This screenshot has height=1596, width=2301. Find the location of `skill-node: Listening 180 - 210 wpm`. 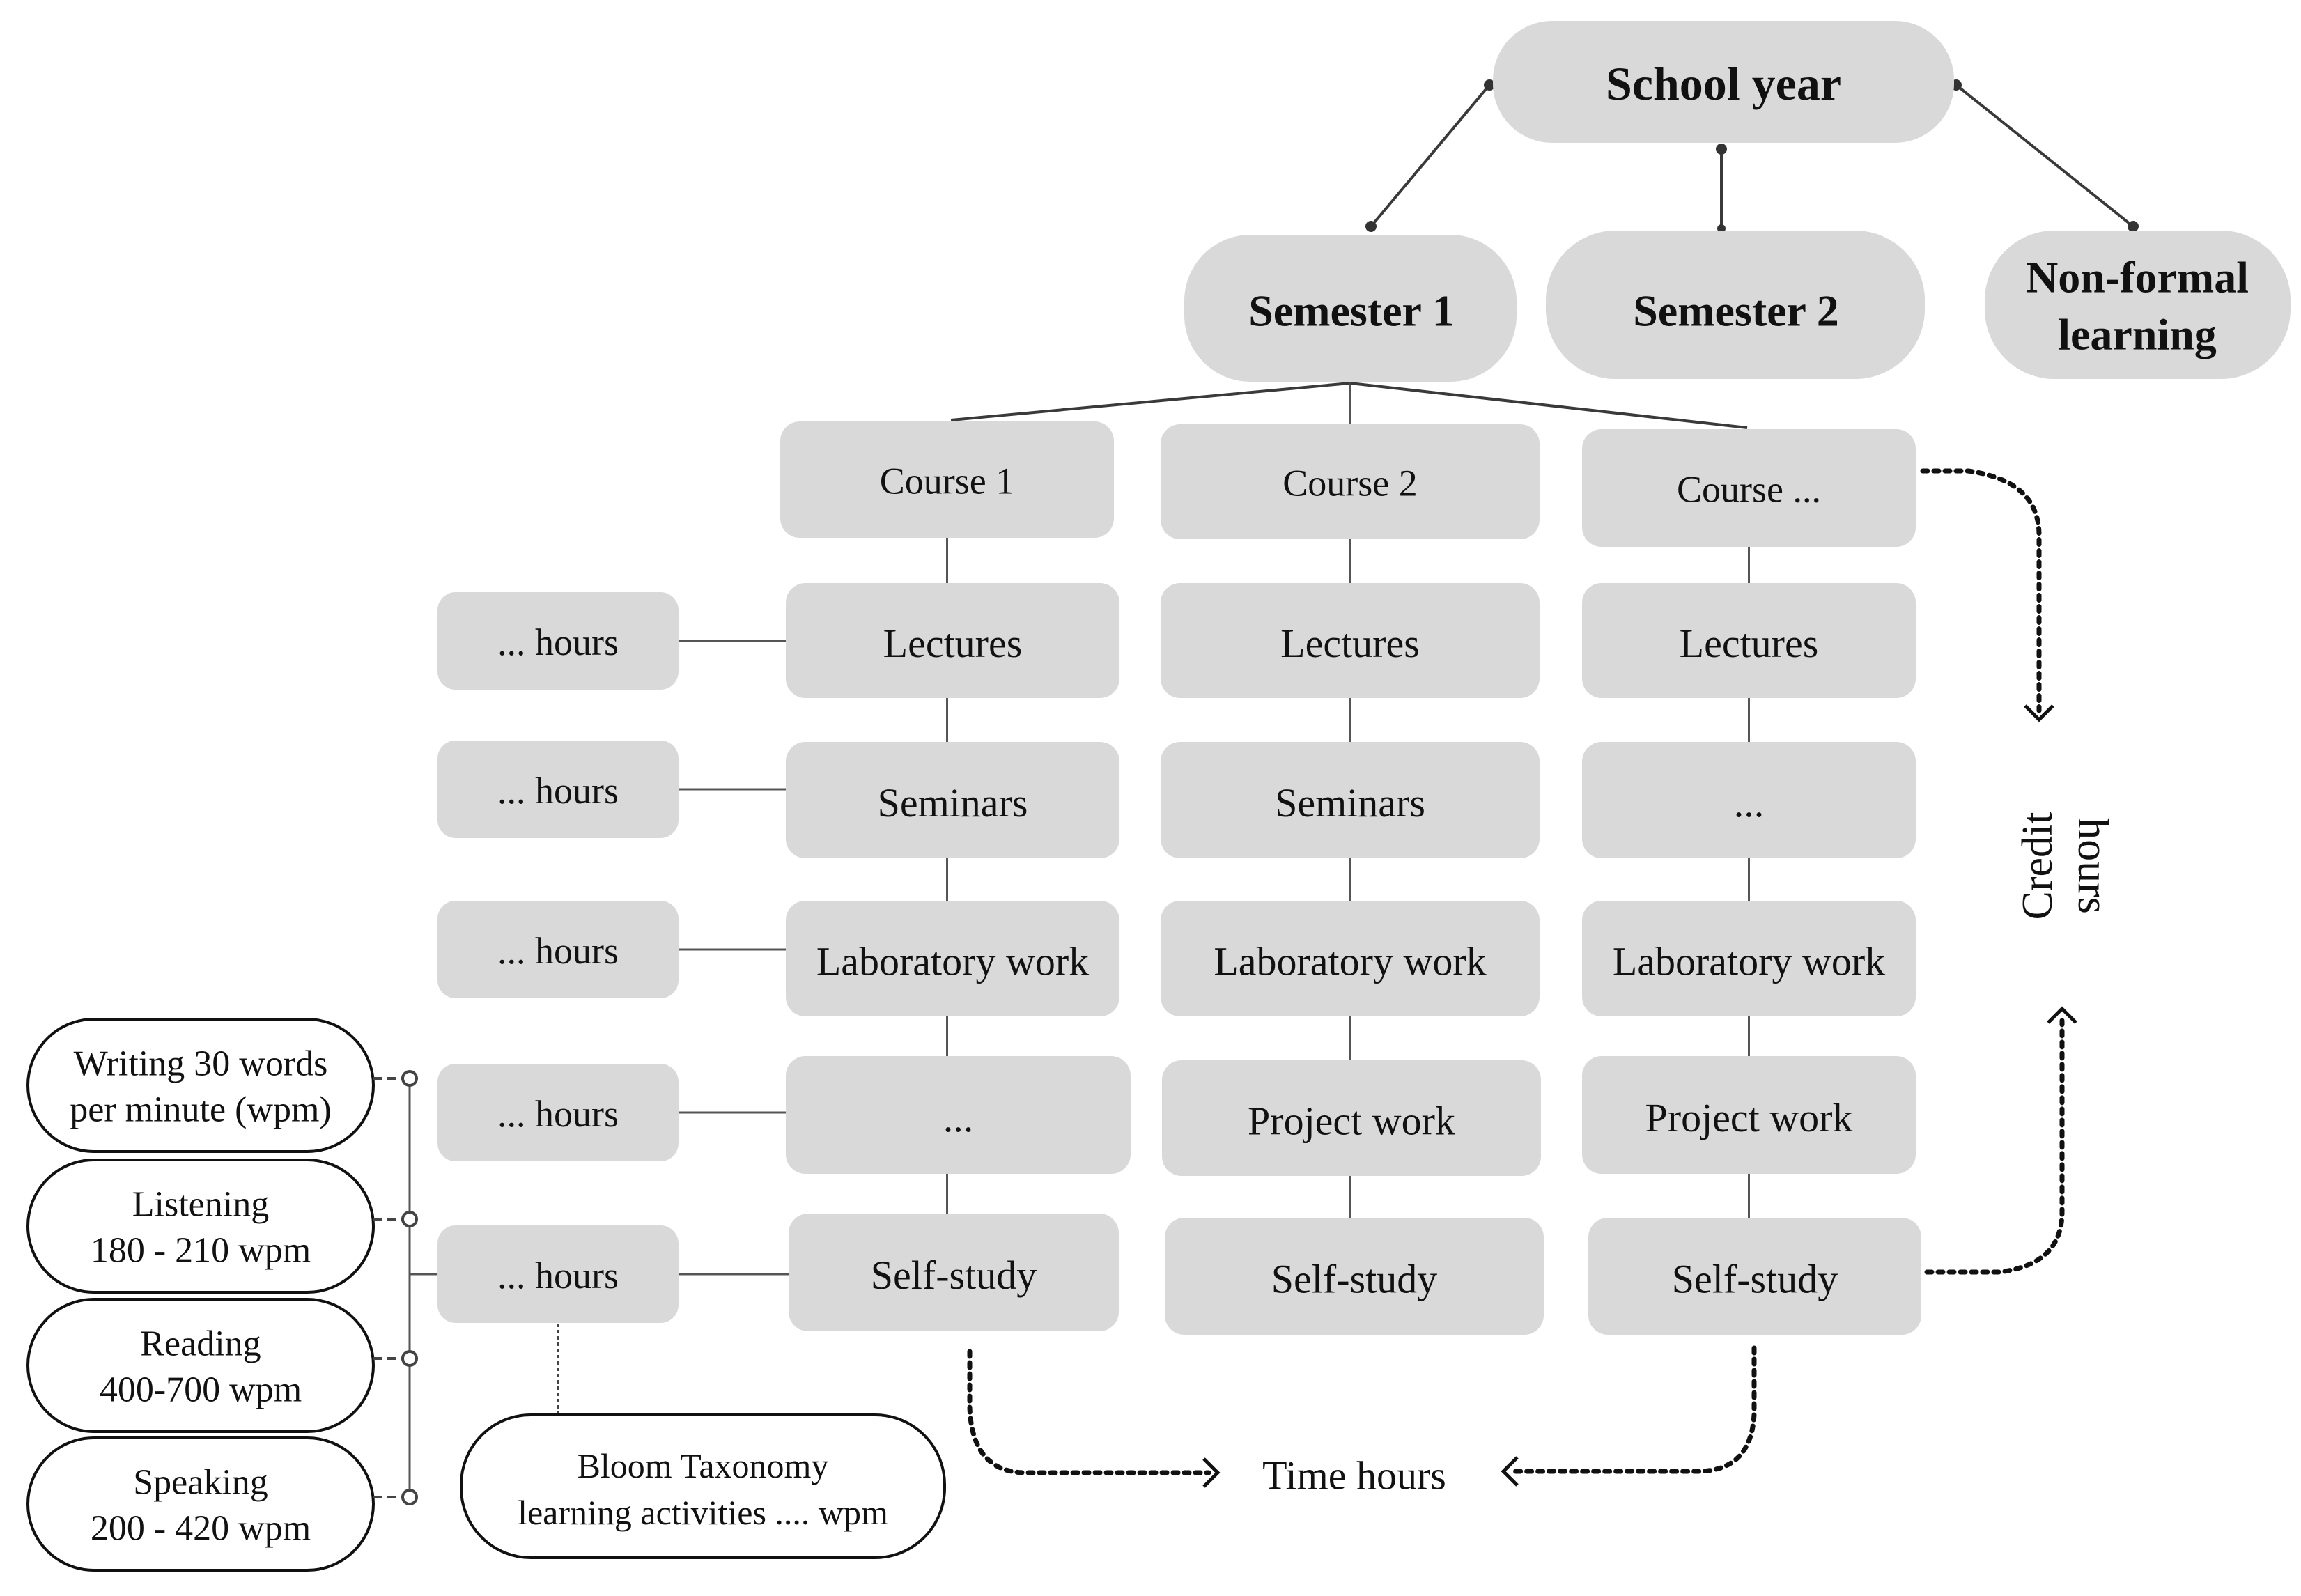

skill-node: Listening 180 - 210 wpm is located at coordinates (222, 1226).